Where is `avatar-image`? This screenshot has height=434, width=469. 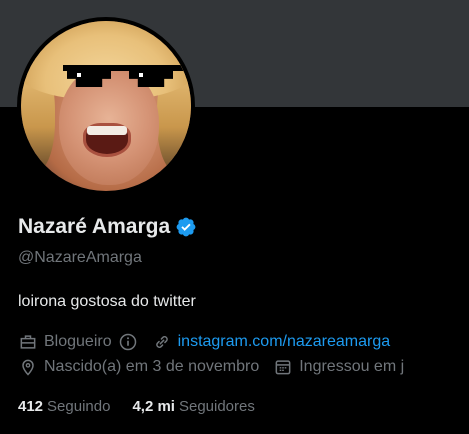 avatar-image is located at coordinates (106, 106).